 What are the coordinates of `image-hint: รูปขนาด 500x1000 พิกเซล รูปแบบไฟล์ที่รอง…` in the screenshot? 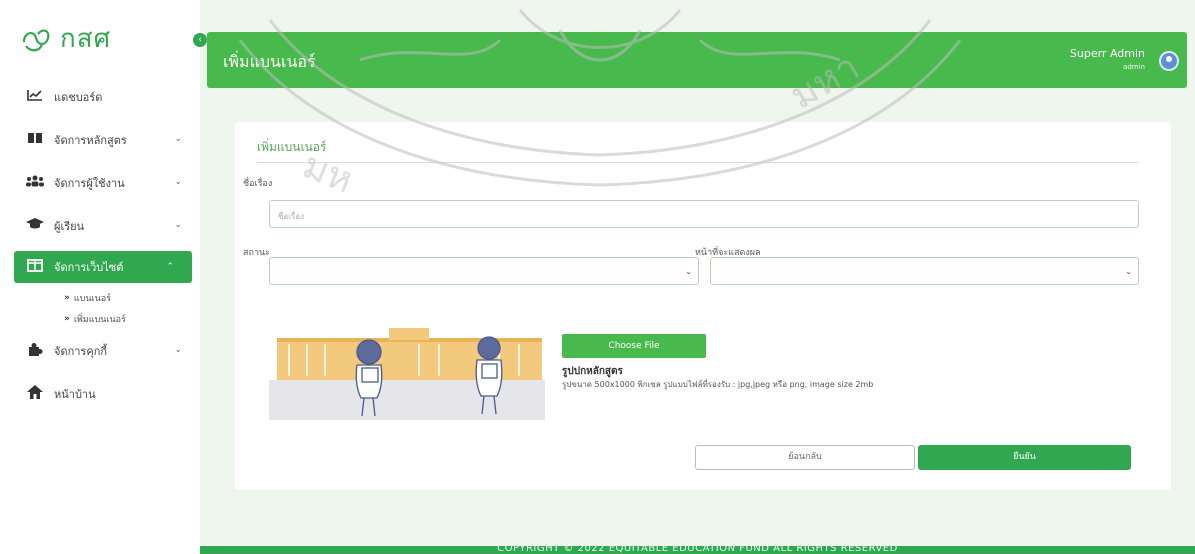 It's located at (718, 384).